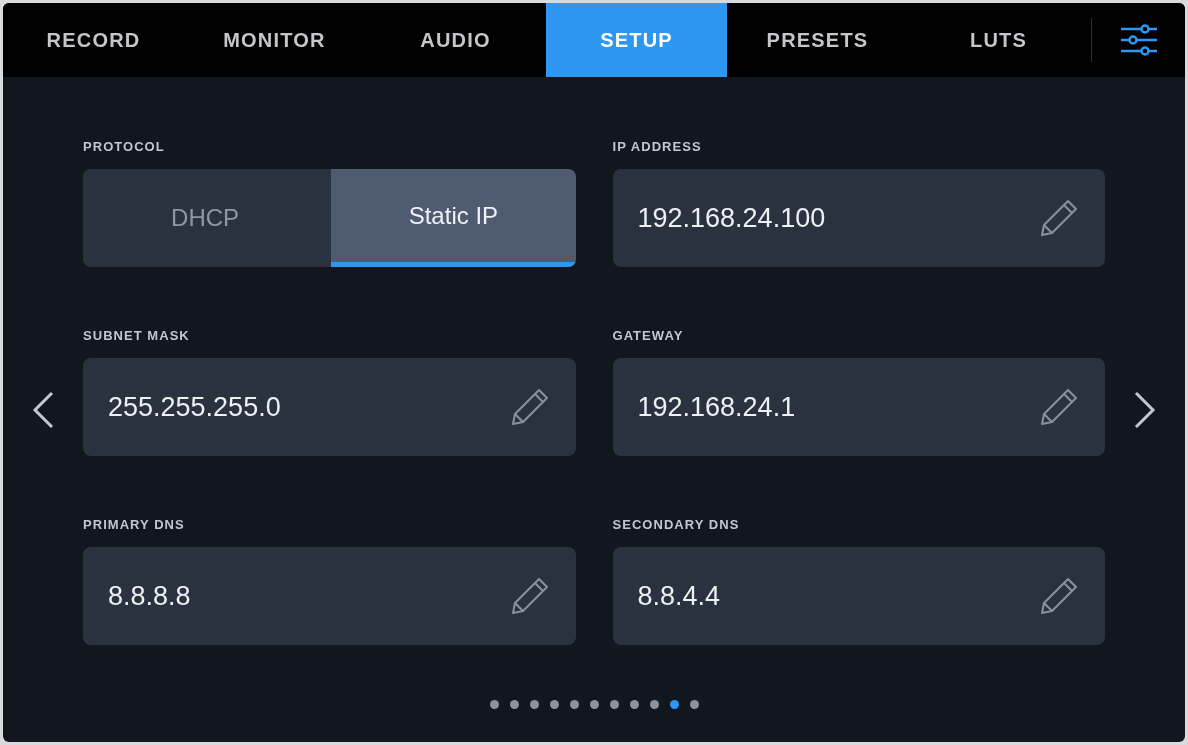  What do you see at coordinates (858, 218) in the screenshot?
I see `input-field: 192.168.24.100` at bounding box center [858, 218].